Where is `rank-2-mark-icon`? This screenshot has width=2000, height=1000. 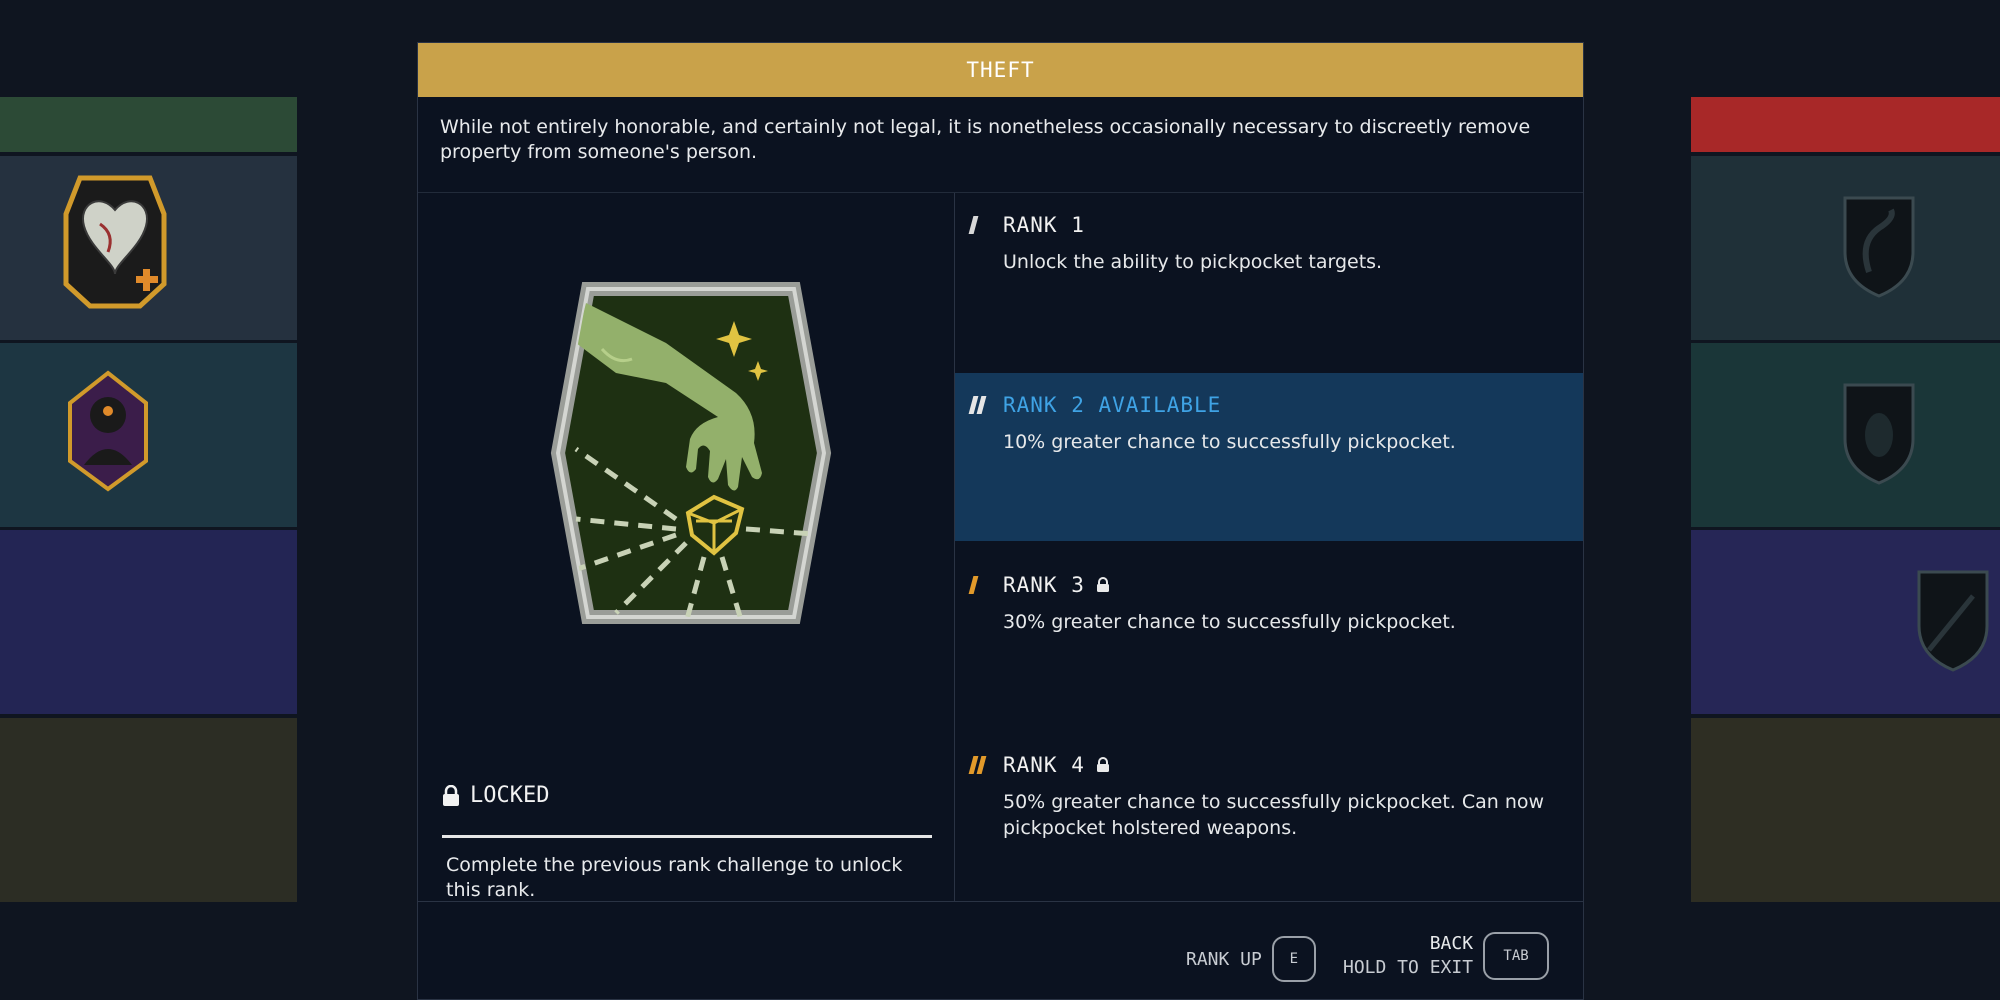
rank-2-mark-icon is located at coordinates (980, 405).